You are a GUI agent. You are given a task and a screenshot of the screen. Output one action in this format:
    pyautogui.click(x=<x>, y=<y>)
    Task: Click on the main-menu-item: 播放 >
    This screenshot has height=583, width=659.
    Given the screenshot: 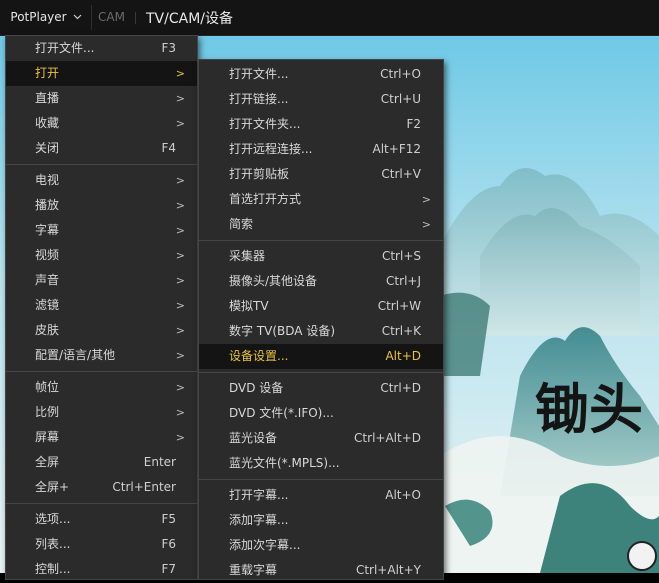 What is the action you would take?
    pyautogui.click(x=101, y=205)
    